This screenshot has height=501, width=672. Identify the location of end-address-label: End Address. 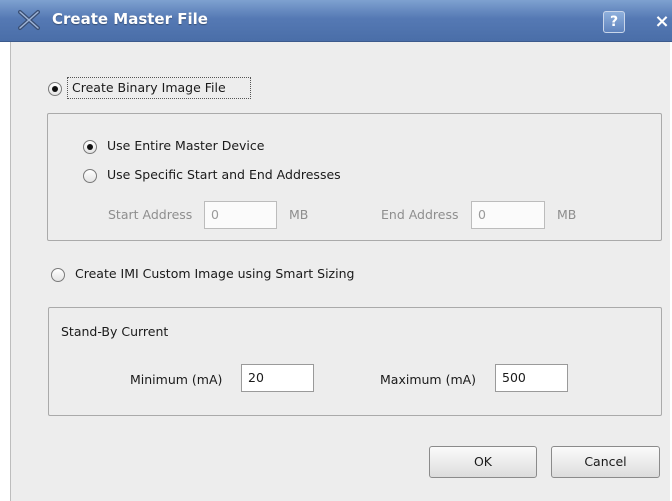
(420, 214).